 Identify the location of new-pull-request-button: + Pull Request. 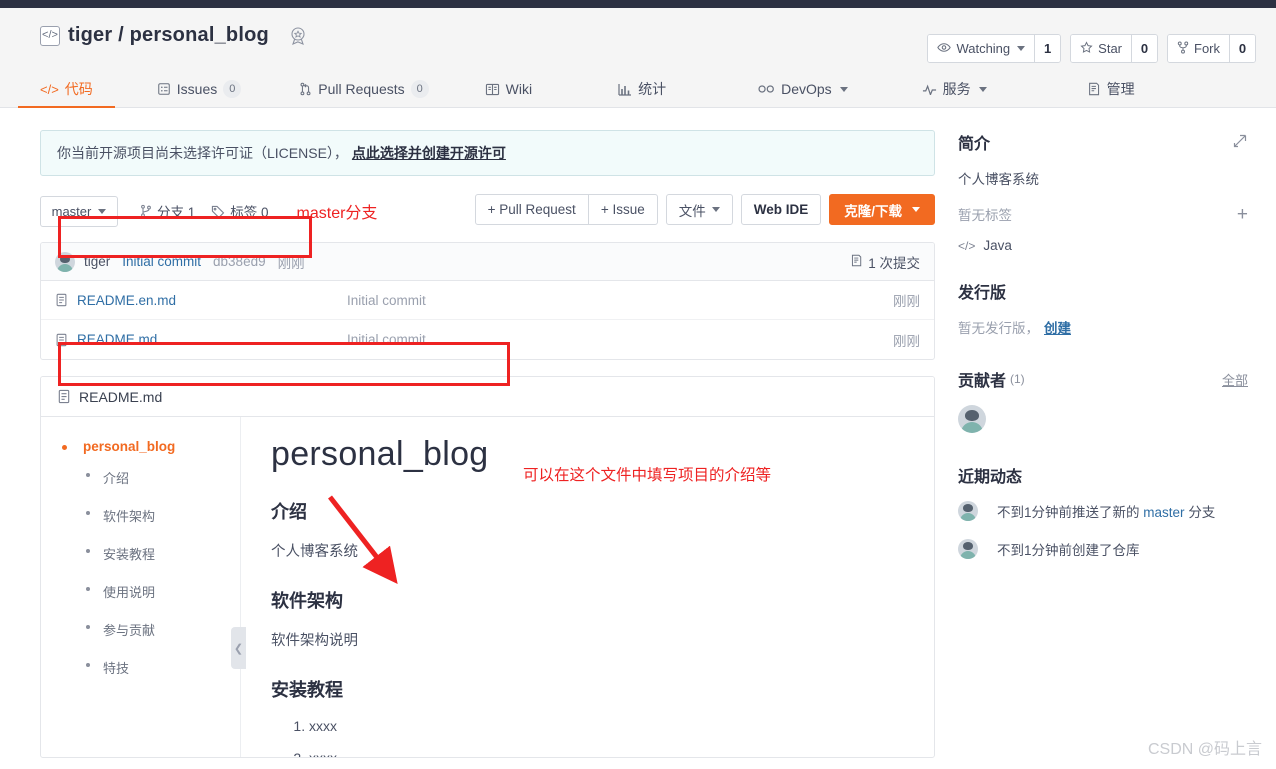
(531, 209).